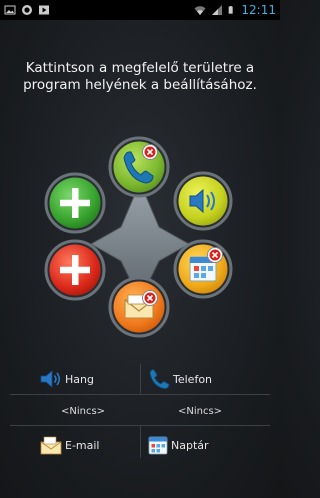 The width and height of the screenshot is (320, 498). What do you see at coordinates (190, 445) in the screenshot?
I see `naptar-label: Naptár` at bounding box center [190, 445].